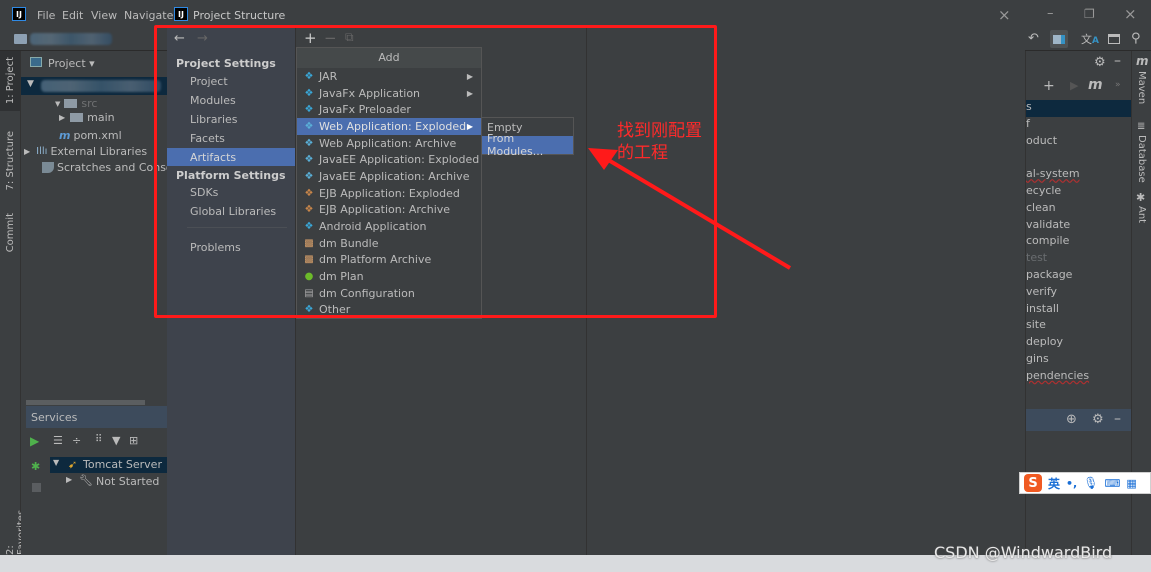 The height and width of the screenshot is (572, 1151). What do you see at coordinates (1079, 158) in the screenshot?
I see `maven-tree-row` at bounding box center [1079, 158].